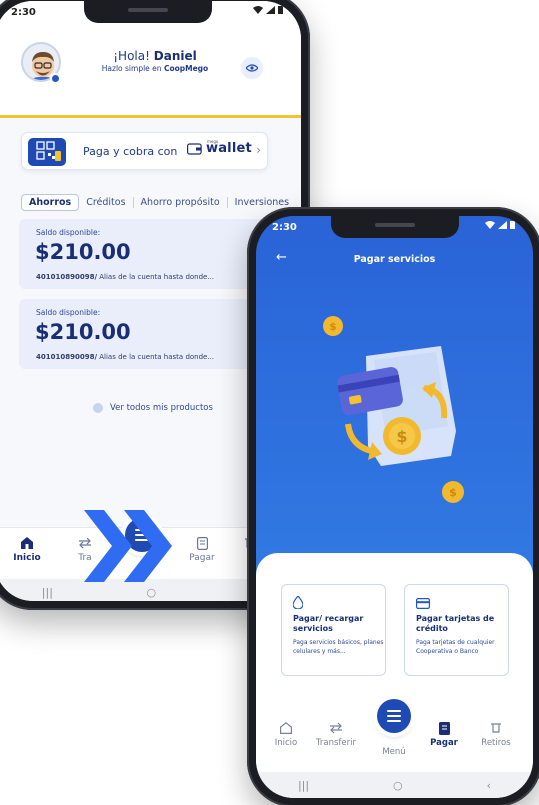 Image resolution: width=539 pixels, height=805 pixels. What do you see at coordinates (252, 68) in the screenshot?
I see `eye-icon` at bounding box center [252, 68].